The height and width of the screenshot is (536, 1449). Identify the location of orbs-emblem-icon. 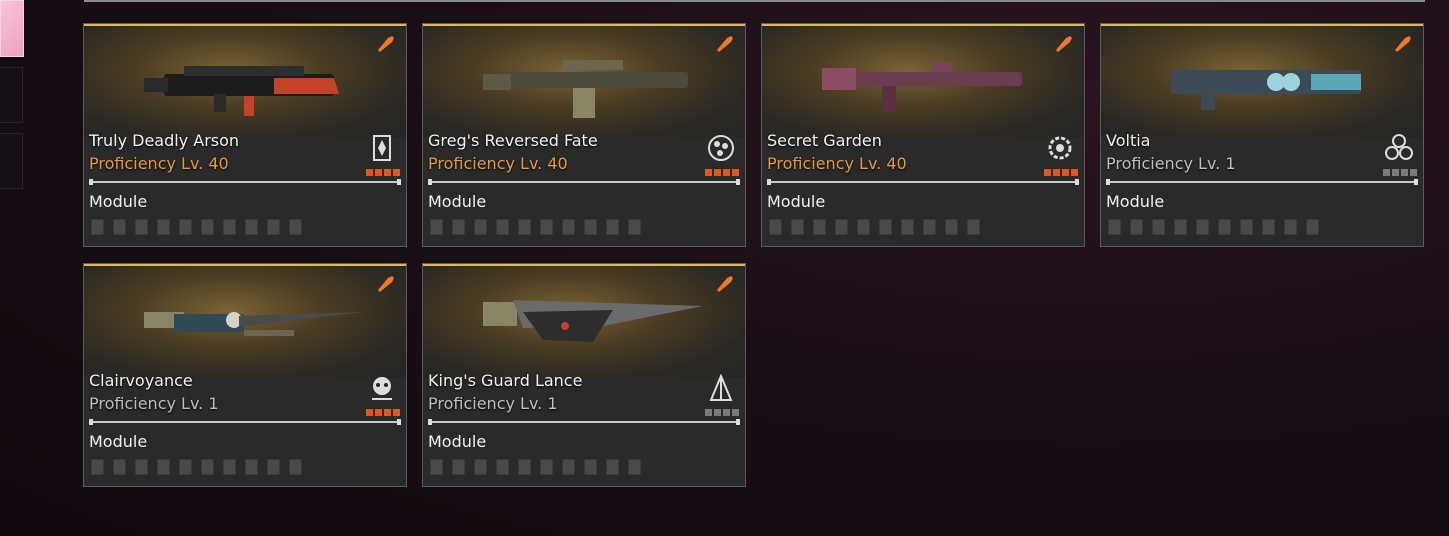
(721, 148).